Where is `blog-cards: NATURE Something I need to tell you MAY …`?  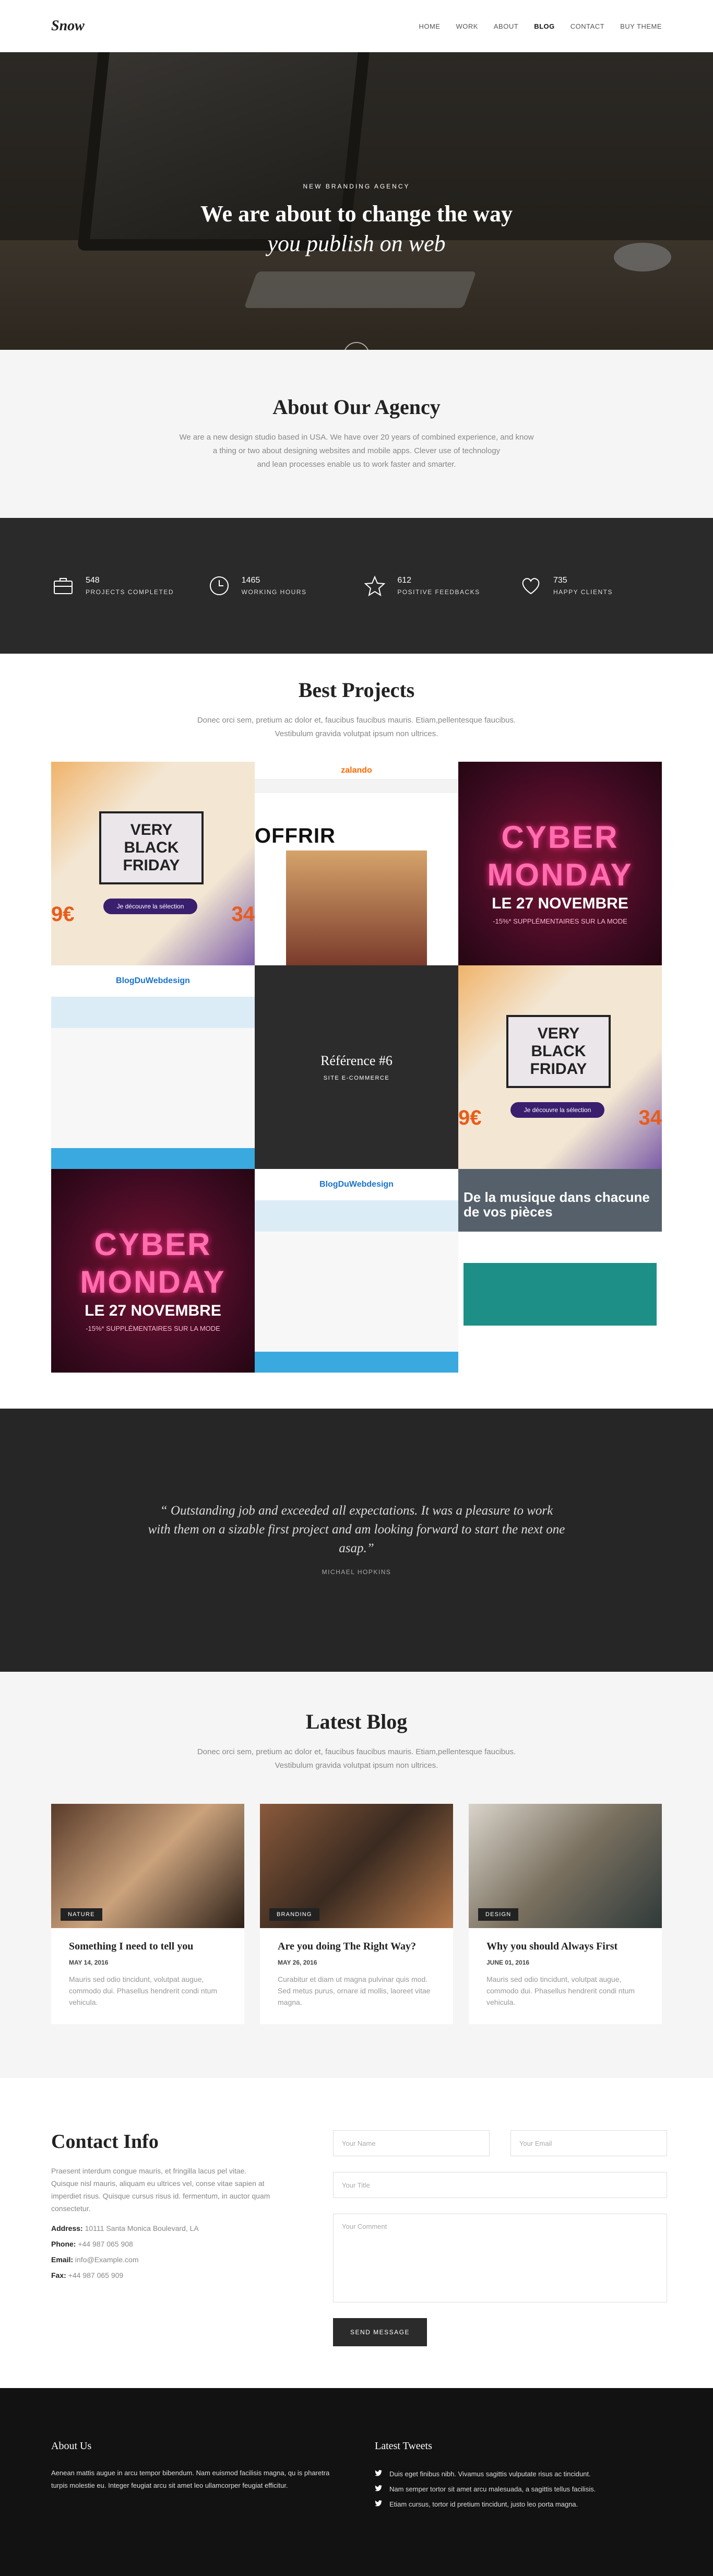
blog-cards: NATURE Something I need to tell you MAY … is located at coordinates (356, 1914).